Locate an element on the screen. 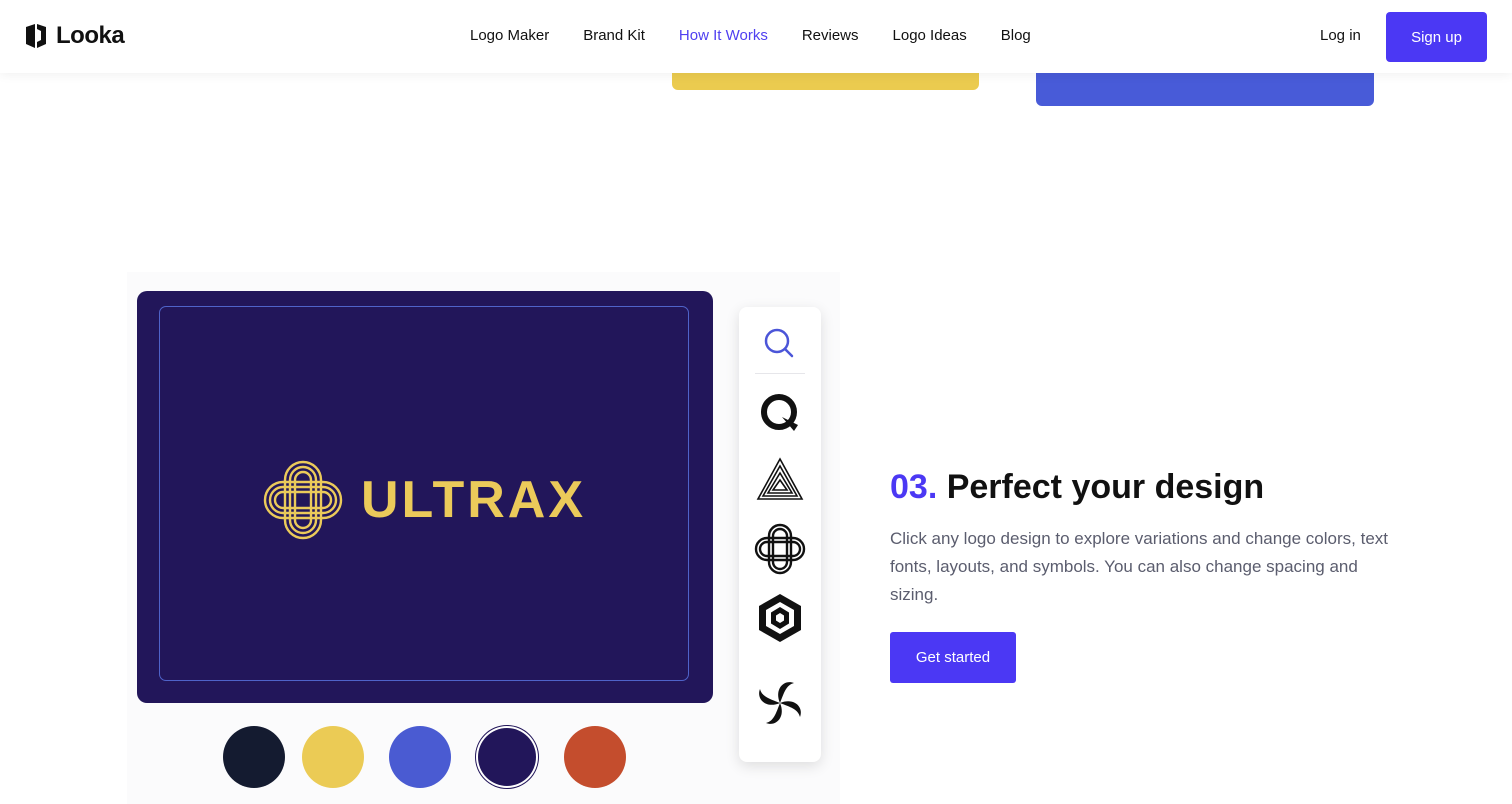 The height and width of the screenshot is (804, 1512). brand-logo-link: Looka is located at coordinates (74, 36).